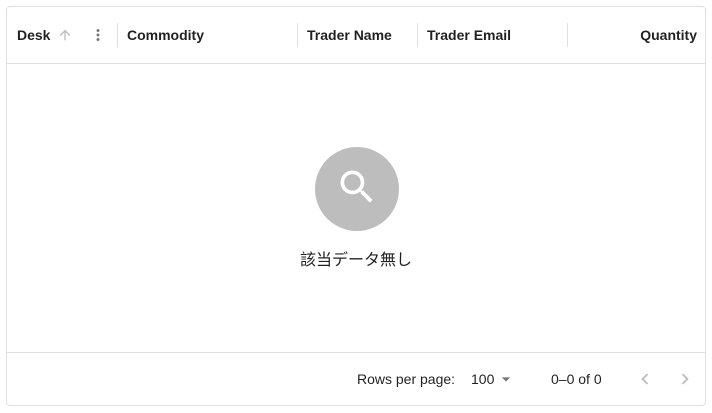 This screenshot has width=712, height=413. I want to click on column-header-commodity: Commodity, so click(212, 35).